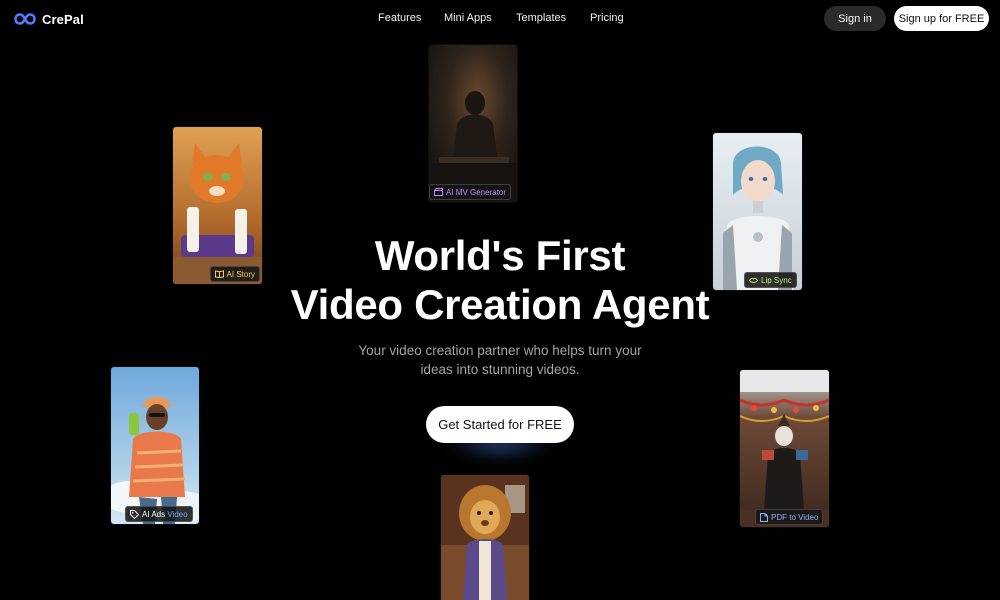 The width and height of the screenshot is (1000, 600). What do you see at coordinates (468, 18) in the screenshot?
I see `nav-mini-apps: Mini Apps` at bounding box center [468, 18].